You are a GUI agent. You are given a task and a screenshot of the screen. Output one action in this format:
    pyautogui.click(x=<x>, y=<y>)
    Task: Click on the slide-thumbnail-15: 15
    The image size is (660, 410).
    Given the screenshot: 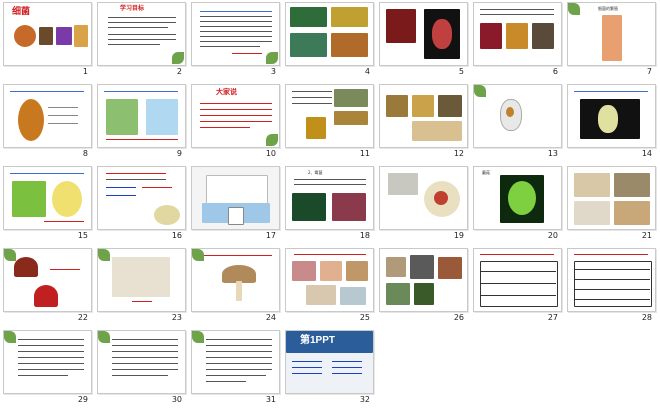 What is the action you would take?
    pyautogui.click(x=47, y=205)
    